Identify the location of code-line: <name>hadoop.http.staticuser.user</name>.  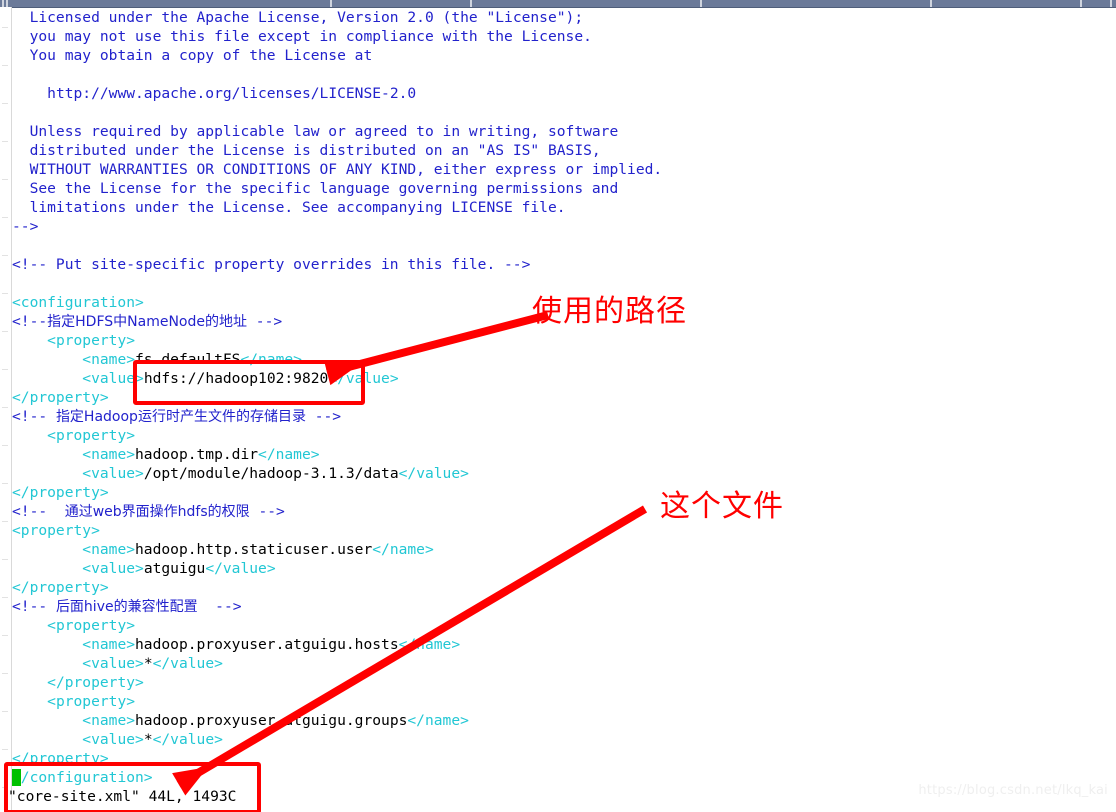
(562, 549).